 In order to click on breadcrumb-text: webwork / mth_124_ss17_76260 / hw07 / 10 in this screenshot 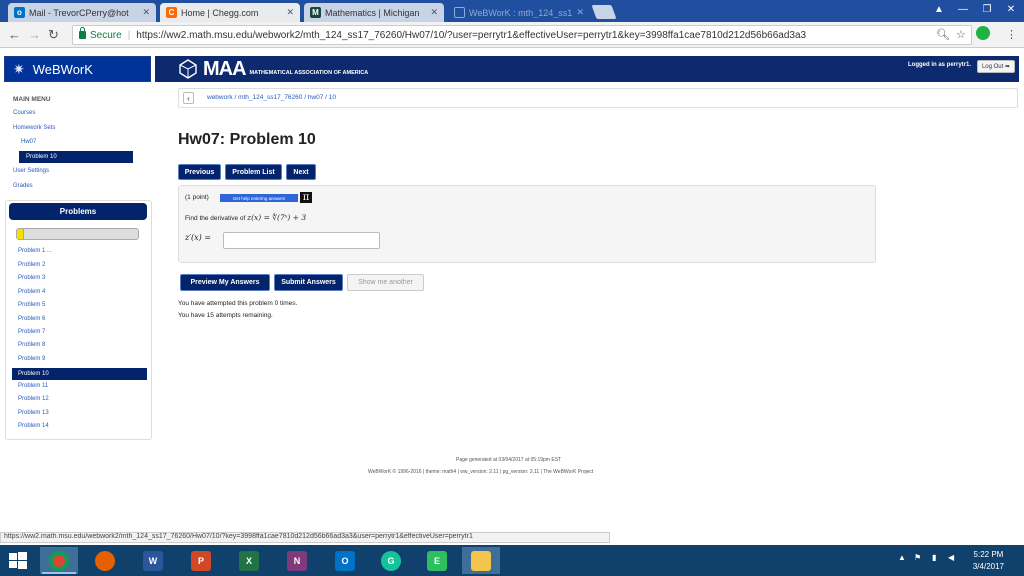, I will do `click(271, 97)`.